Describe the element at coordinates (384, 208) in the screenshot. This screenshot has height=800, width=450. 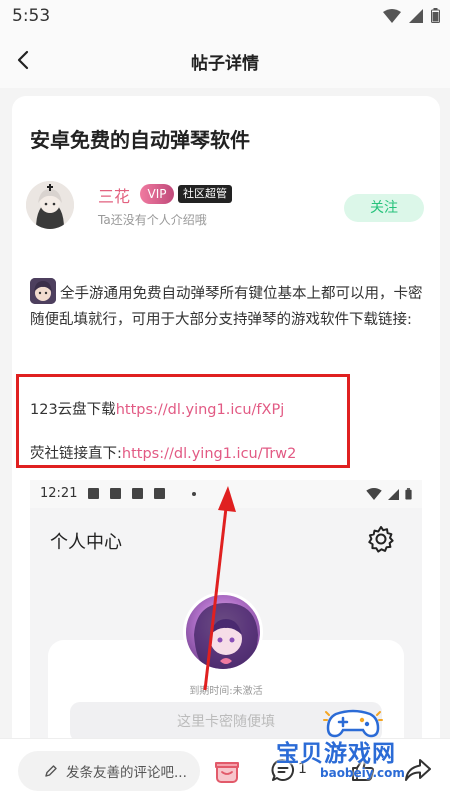
I see `follow-button: 关注` at that location.